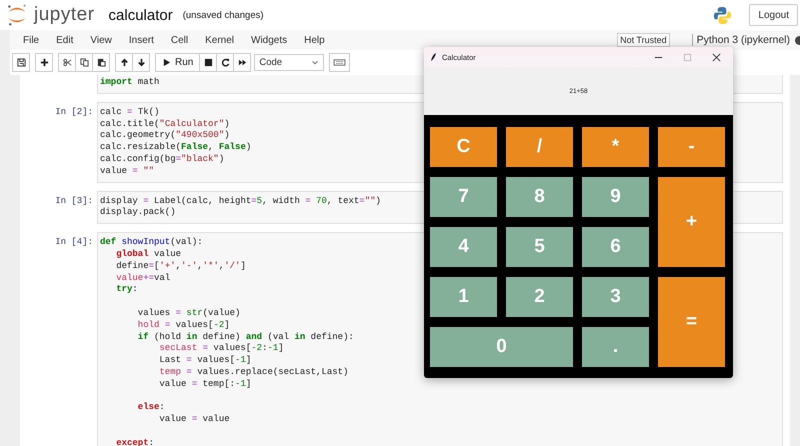  What do you see at coordinates (205, 384) in the screenshot?
I see `code-line: value = temp[:-1]` at bounding box center [205, 384].